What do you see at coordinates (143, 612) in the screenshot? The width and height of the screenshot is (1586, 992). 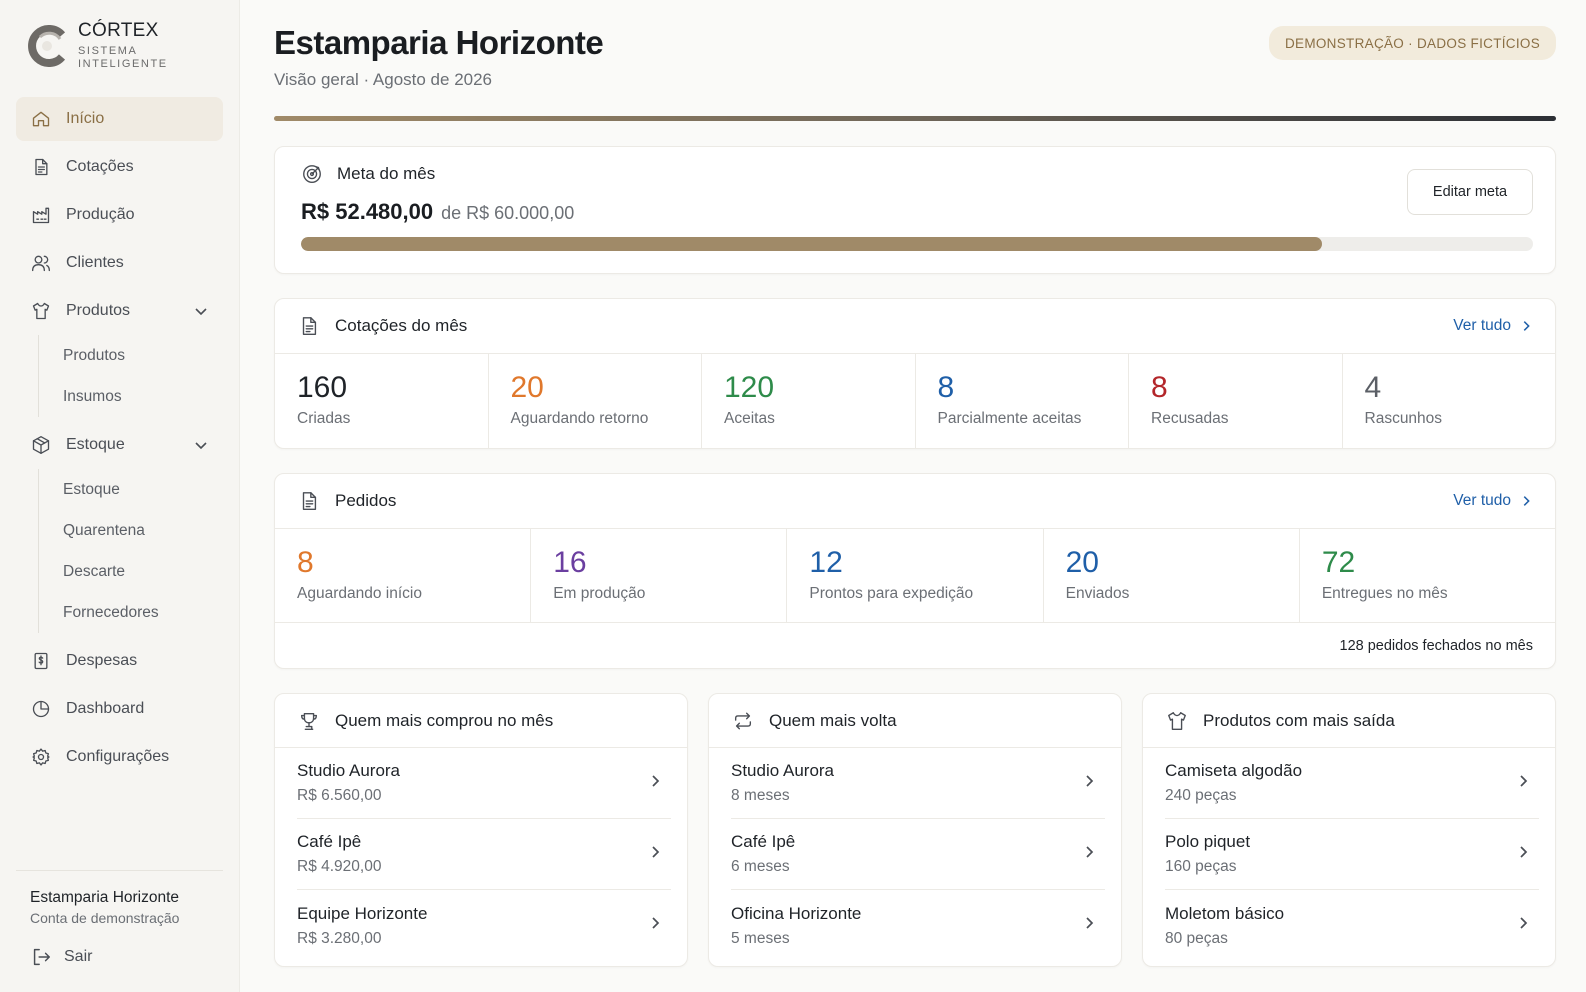 I see `subnav-item-fornecedores: Fornecedores` at bounding box center [143, 612].